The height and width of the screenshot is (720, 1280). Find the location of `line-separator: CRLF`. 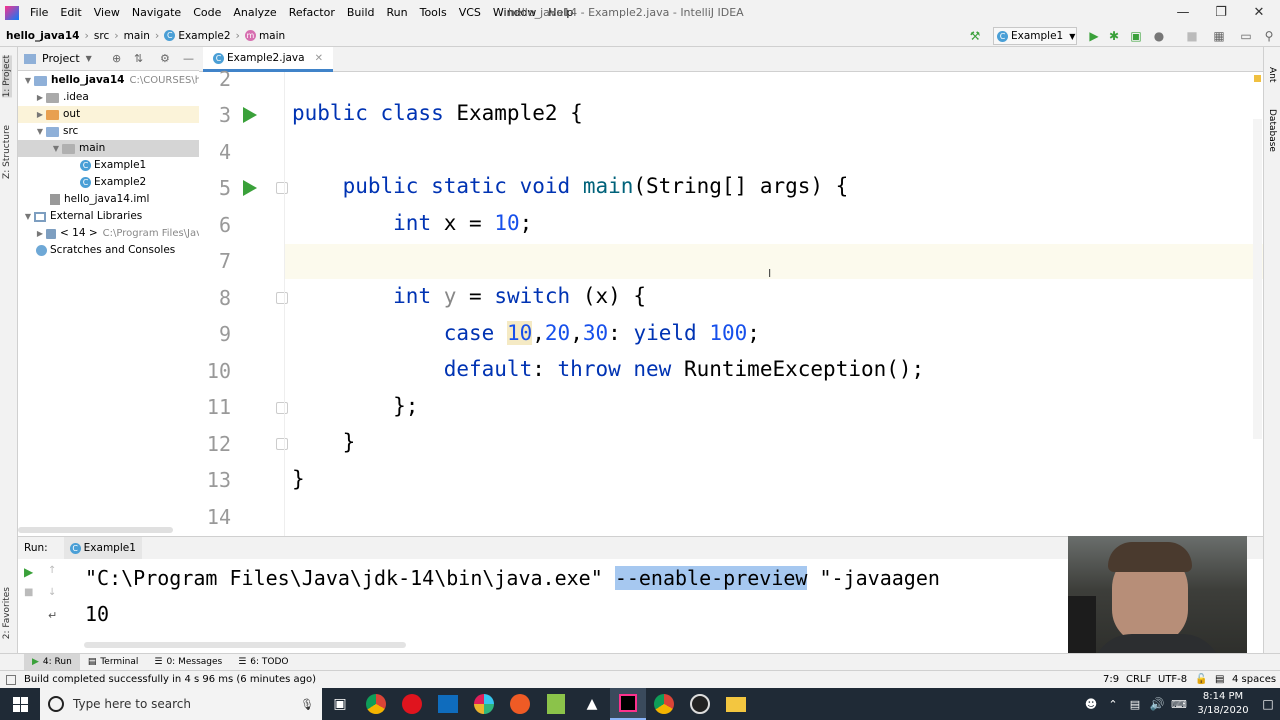

line-separator: CRLF is located at coordinates (1138, 679).